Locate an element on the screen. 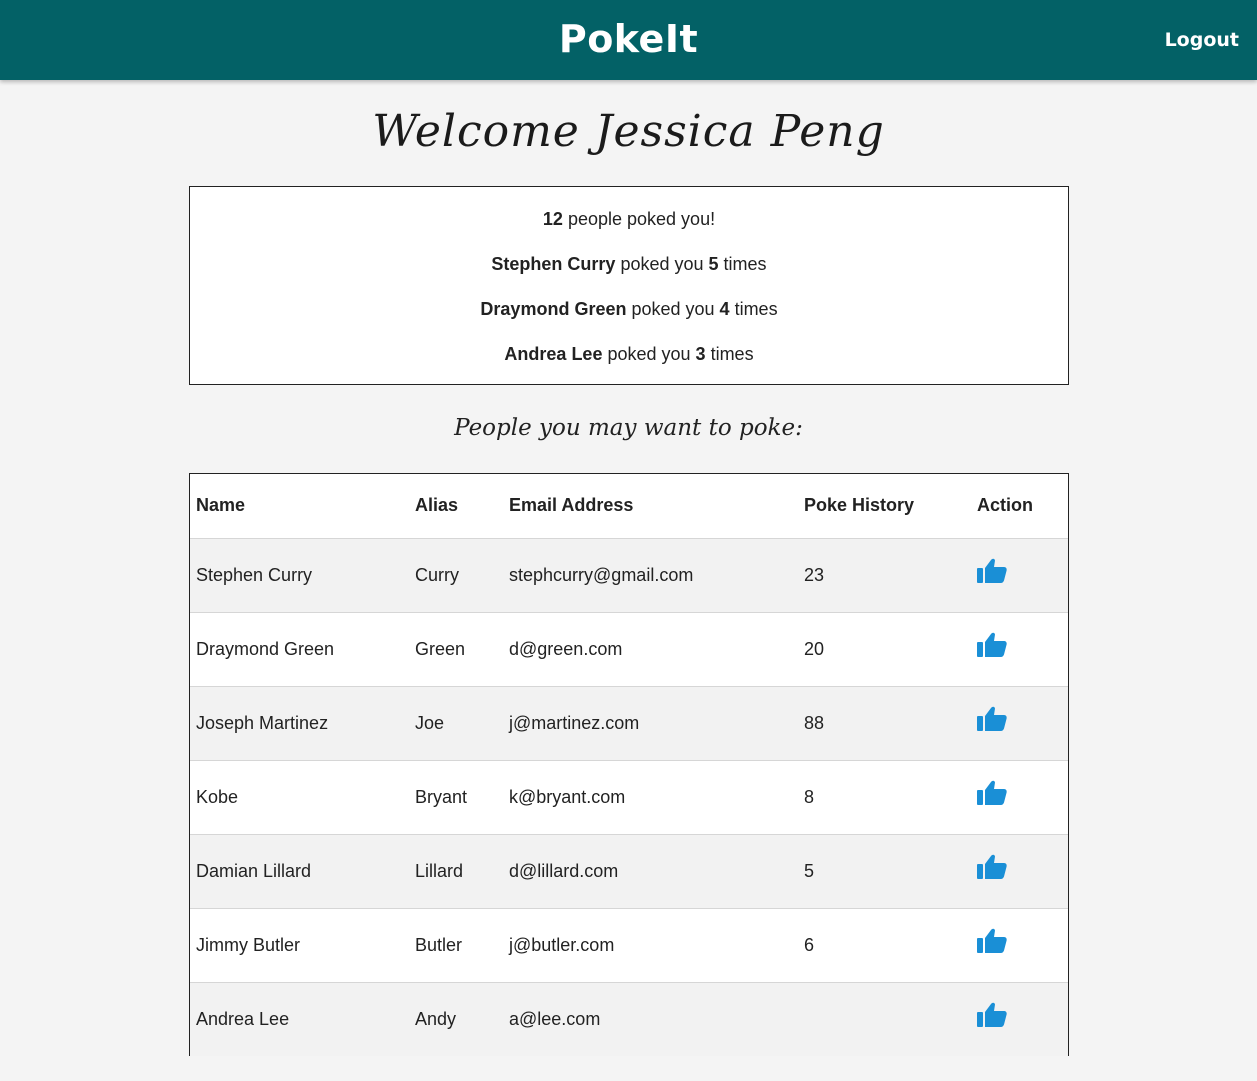  header-poke-history: Poke History is located at coordinates (859, 505).